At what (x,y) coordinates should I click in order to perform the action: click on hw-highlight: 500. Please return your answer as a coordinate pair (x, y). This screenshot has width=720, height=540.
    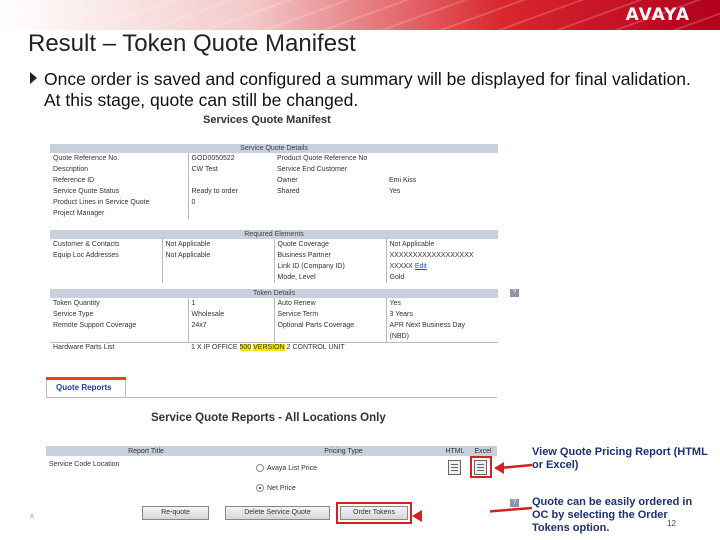
    Looking at the image, I should click on (245, 348).